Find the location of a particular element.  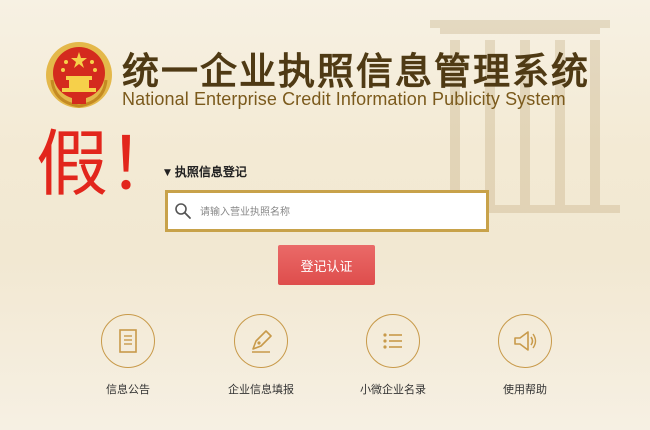

search-box is located at coordinates (327, 211).